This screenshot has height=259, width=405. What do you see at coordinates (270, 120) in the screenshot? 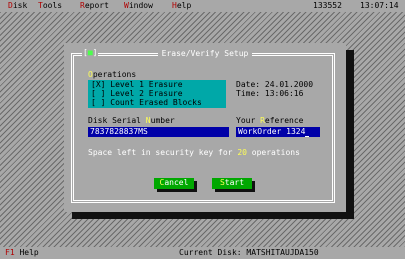
I see `reference-label: Your Reference` at bounding box center [270, 120].